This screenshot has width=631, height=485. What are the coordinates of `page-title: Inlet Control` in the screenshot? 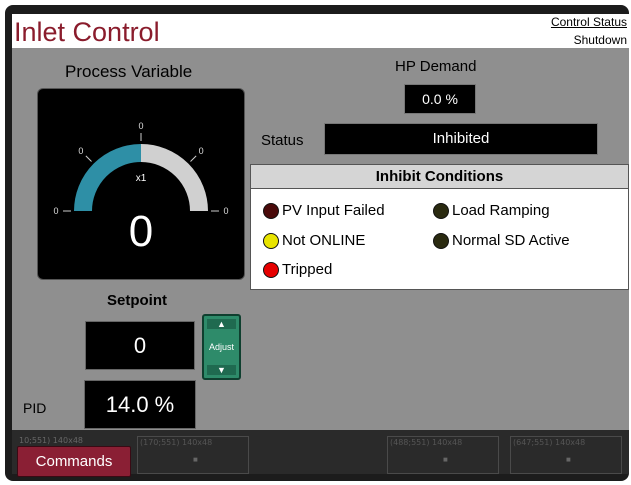 It's located at (87, 32).